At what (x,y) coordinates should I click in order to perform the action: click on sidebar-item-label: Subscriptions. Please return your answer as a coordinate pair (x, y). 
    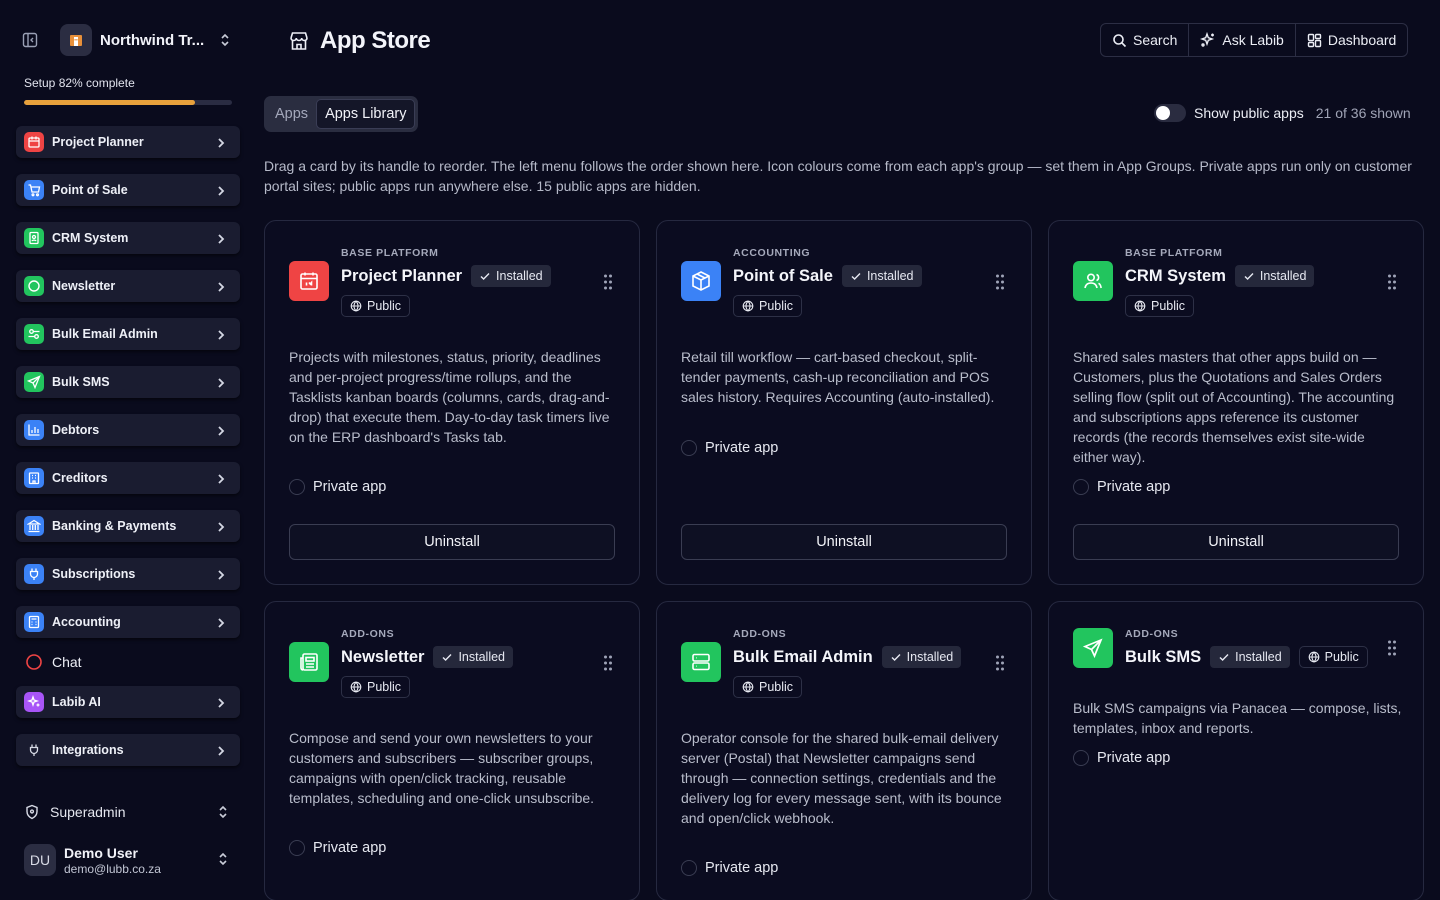
    Looking at the image, I should click on (94, 574).